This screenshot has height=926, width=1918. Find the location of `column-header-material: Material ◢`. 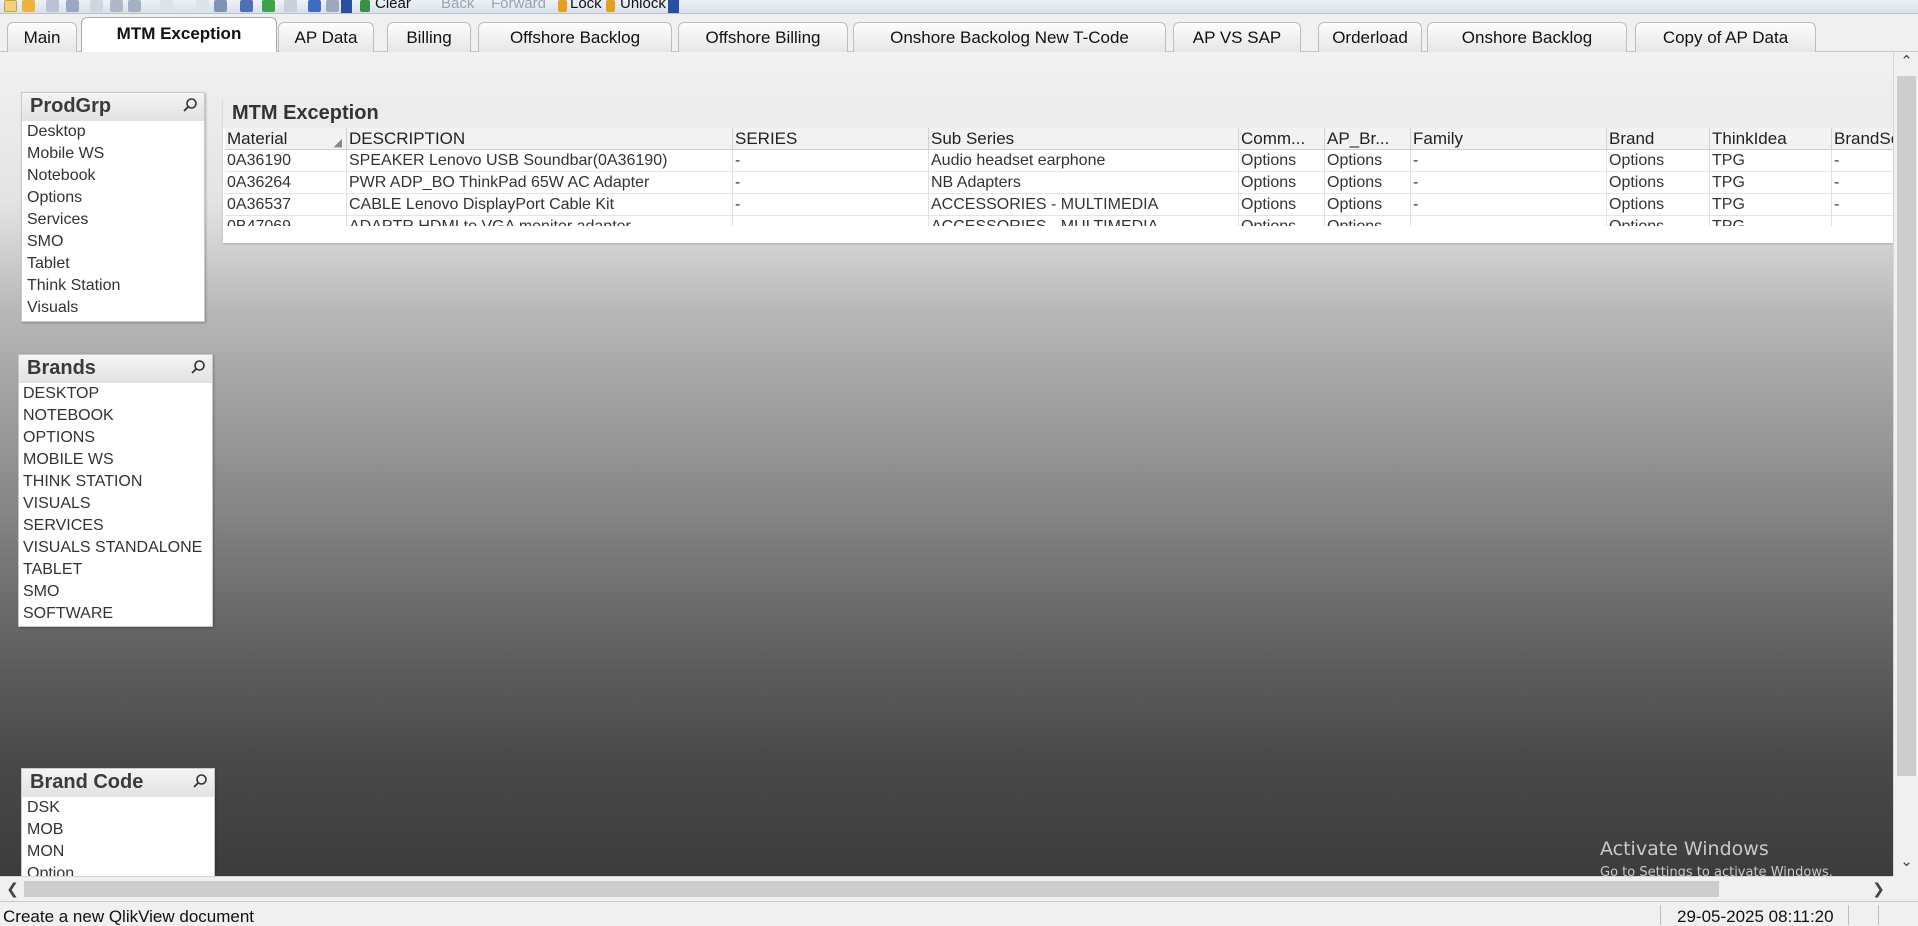

column-header-material: Material ◢ is located at coordinates (285, 139).